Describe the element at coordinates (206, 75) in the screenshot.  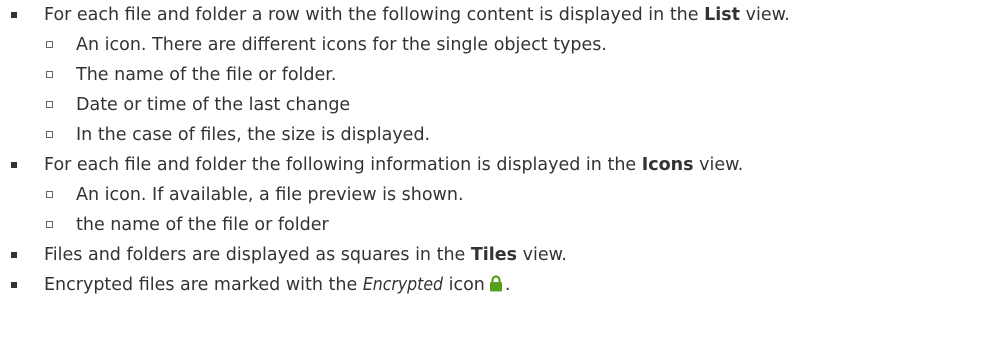
I see `sub-item-text: The name of the file or folder.` at that location.